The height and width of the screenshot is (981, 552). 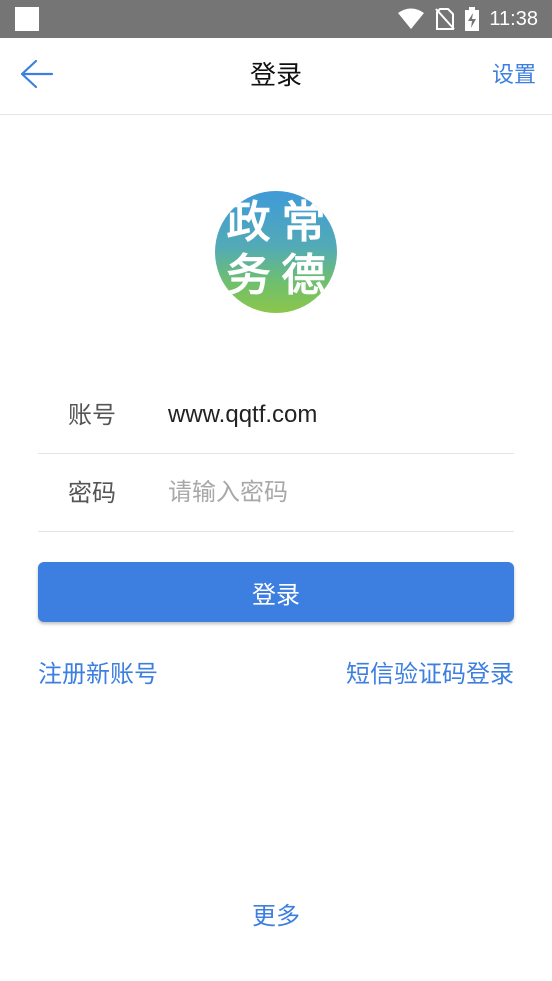 I want to click on status-bar: 11:38, so click(x=276, y=19).